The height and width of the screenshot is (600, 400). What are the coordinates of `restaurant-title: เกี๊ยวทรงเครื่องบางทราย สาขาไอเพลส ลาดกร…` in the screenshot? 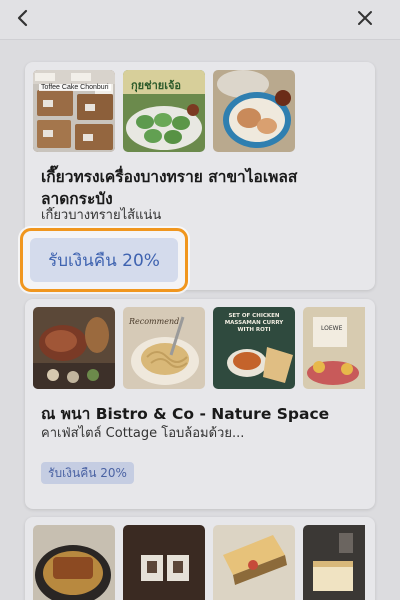 It's located at (169, 188).